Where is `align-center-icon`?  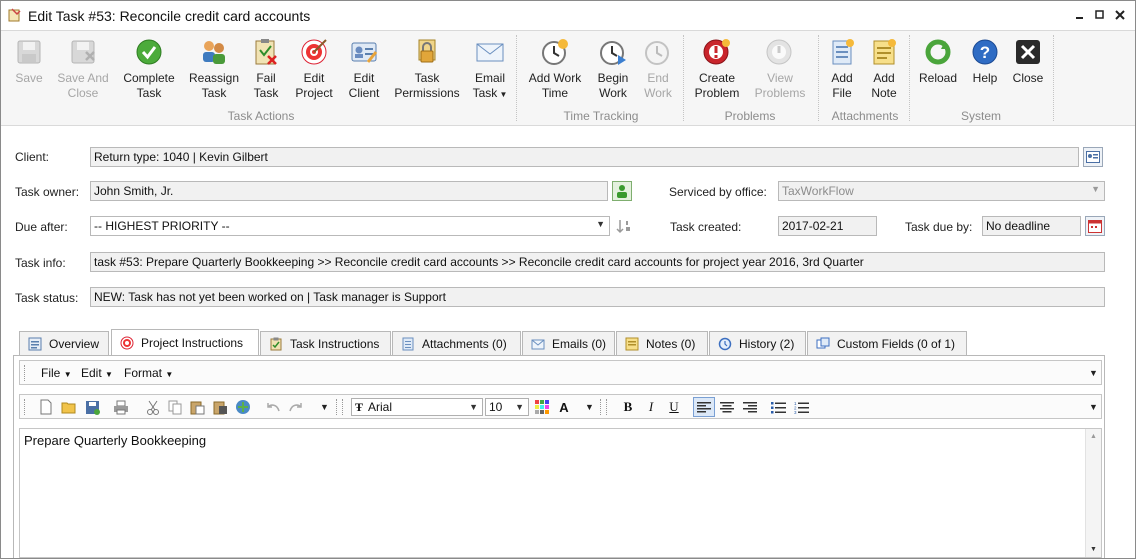
align-center-icon is located at coordinates (727, 407).